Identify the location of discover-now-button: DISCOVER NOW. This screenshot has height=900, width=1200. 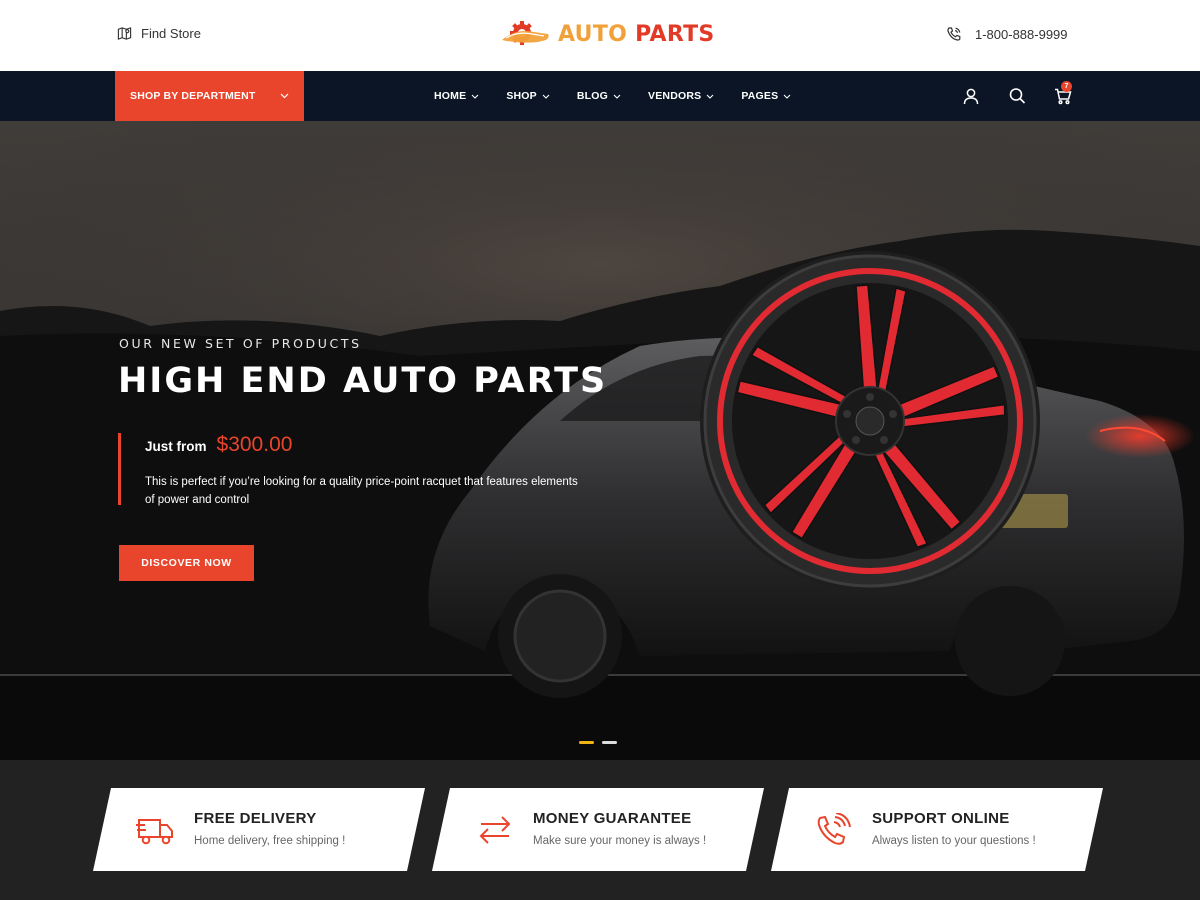
(186, 563).